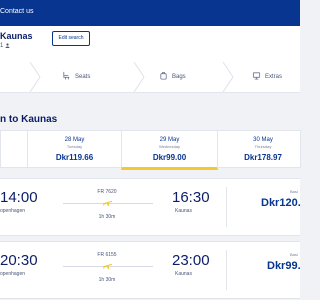 This screenshot has width=320, height=300. I want to click on passenger-count: 1, so click(5, 46).